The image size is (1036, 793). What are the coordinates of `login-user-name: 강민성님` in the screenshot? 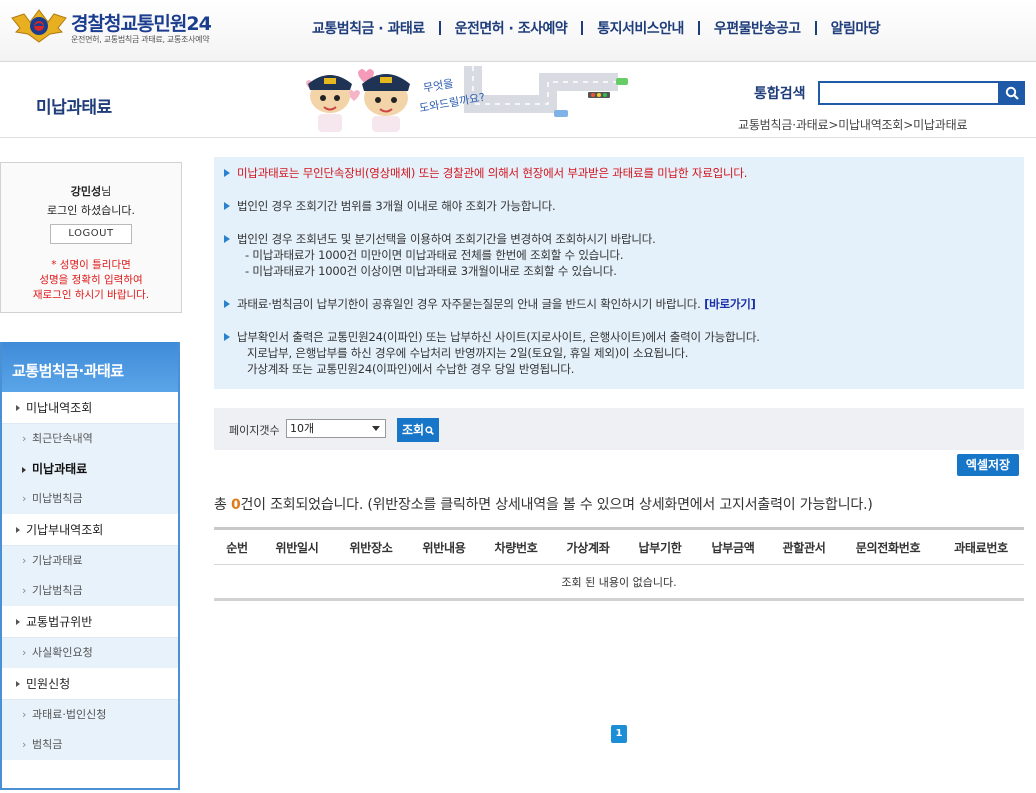 It's located at (91, 191).